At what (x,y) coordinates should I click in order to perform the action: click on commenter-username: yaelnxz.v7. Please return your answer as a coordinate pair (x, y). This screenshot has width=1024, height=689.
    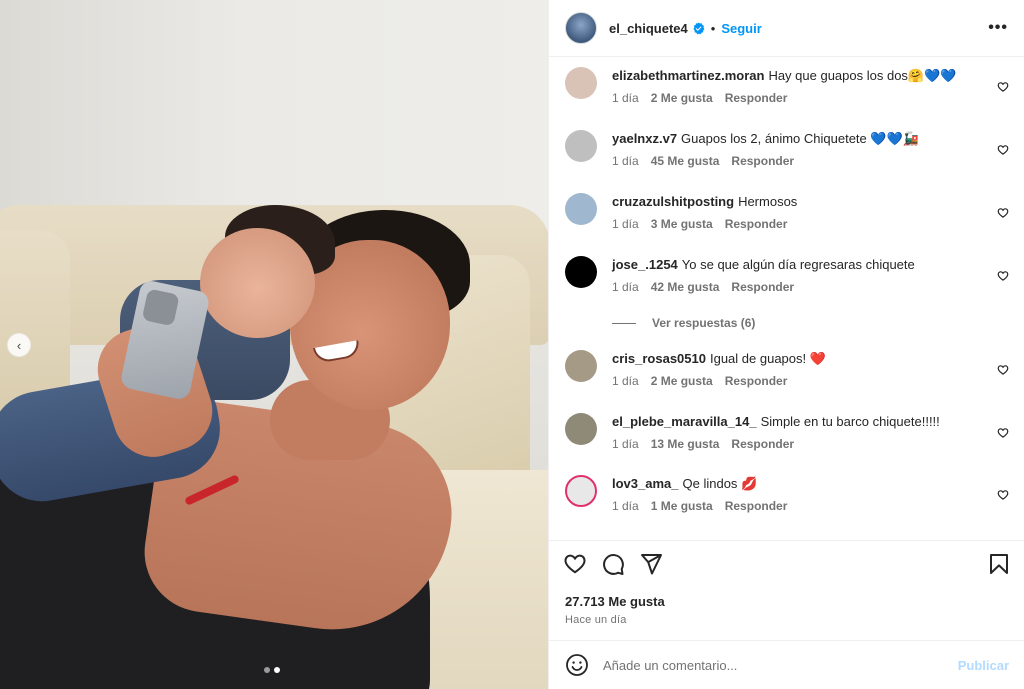
    Looking at the image, I should click on (644, 138).